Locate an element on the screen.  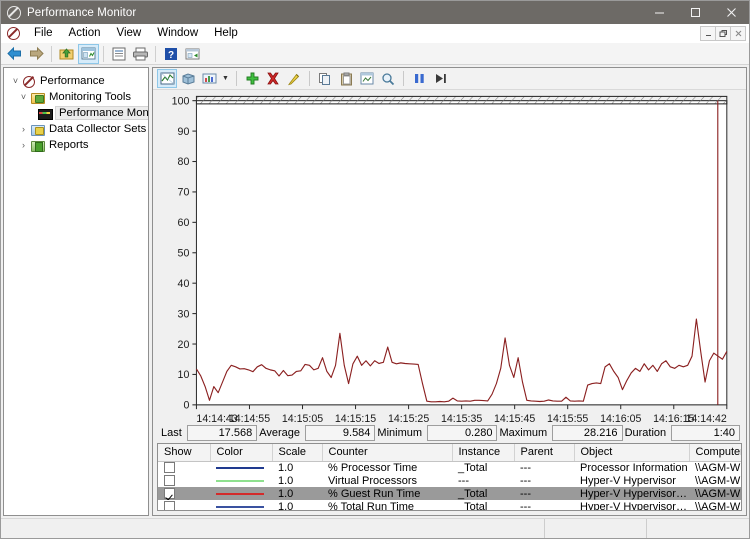
average-label: Average is located at coordinates (279, 433).